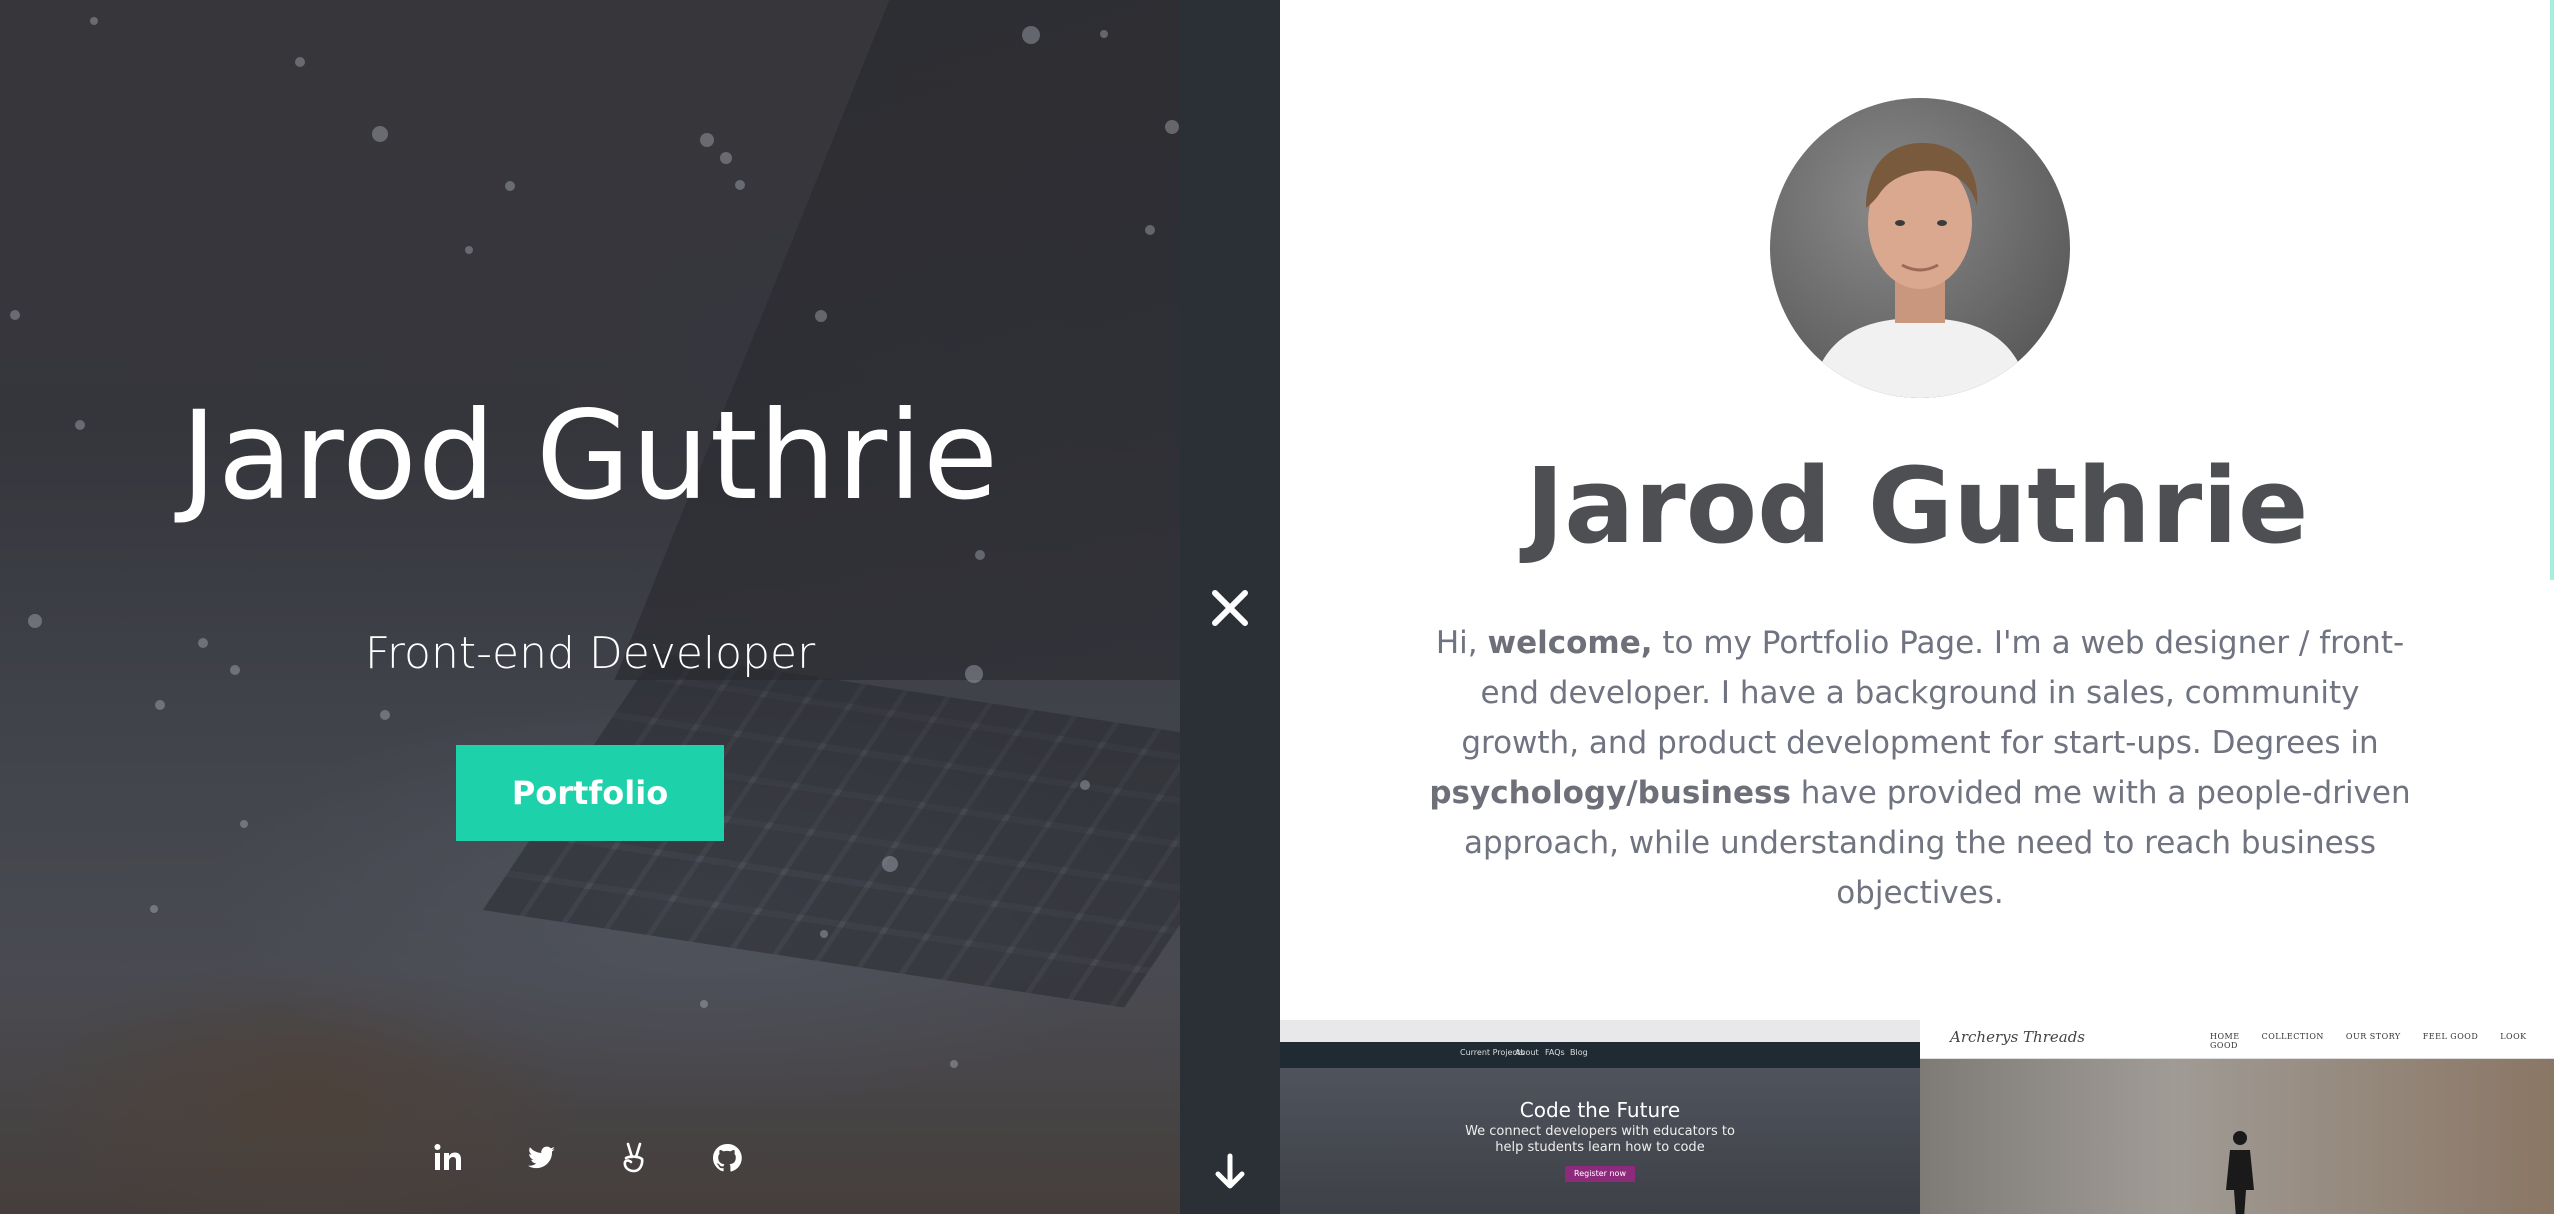 This screenshot has width=2554, height=1214. I want to click on project-title: Code the Future, so click(1600, 1110).